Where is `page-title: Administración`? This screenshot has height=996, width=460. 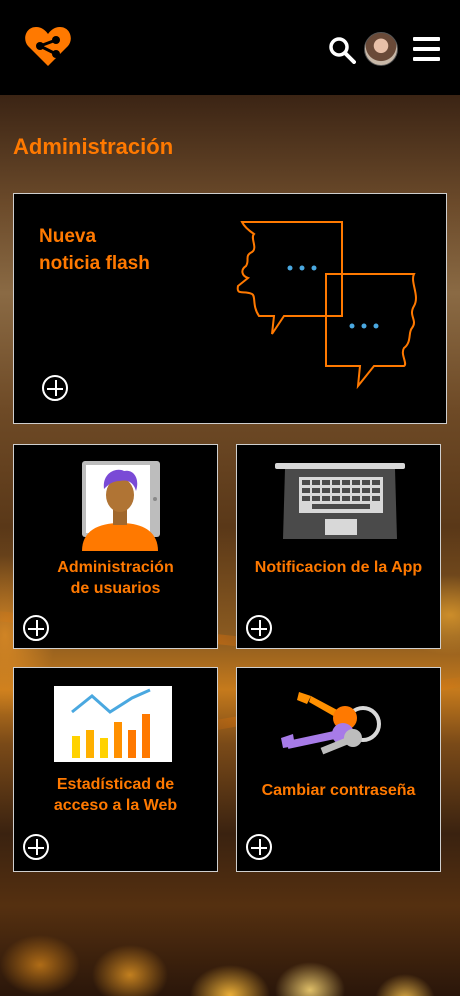
page-title: Administración is located at coordinates (93, 146).